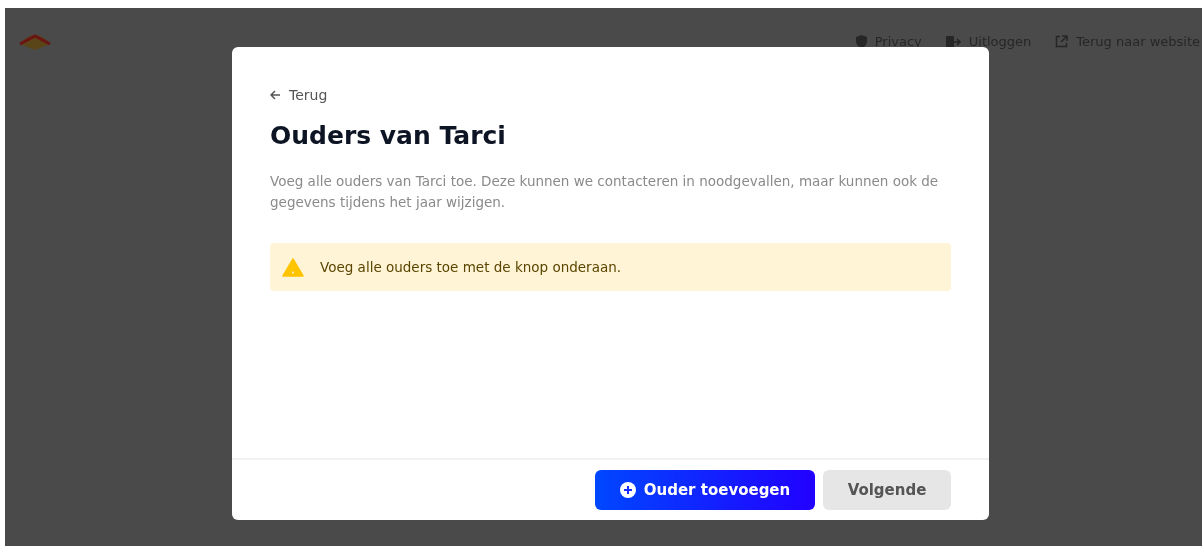 The image size is (1202, 546). What do you see at coordinates (471, 267) in the screenshot?
I see `alert-text: Voeg alle ouders toe met de knop onderaan.` at bounding box center [471, 267].